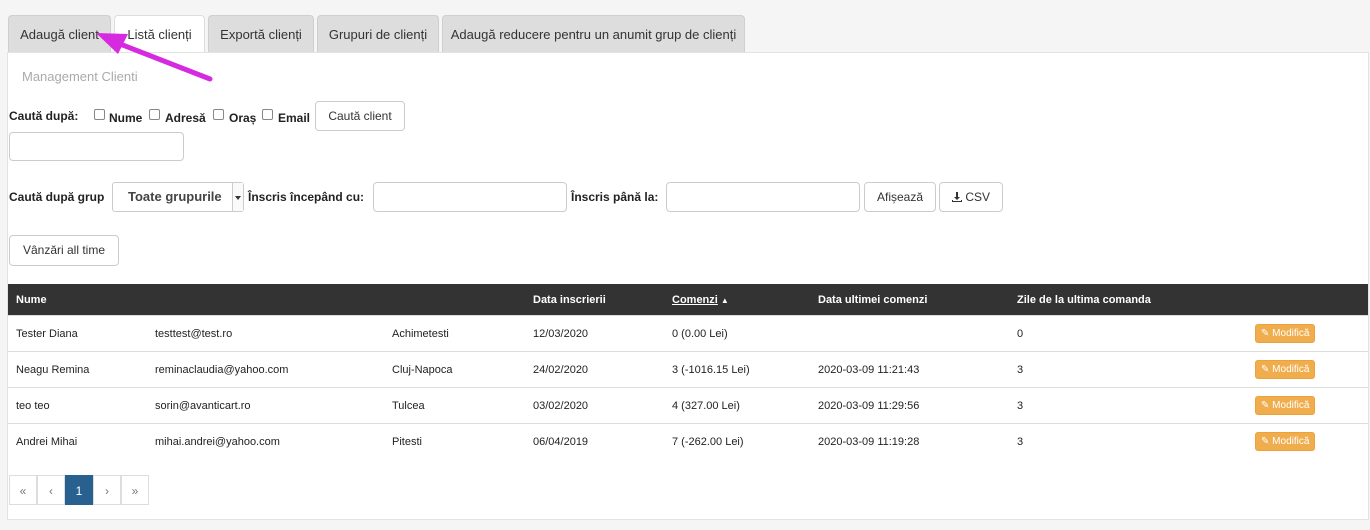 This screenshot has height=530, width=1370. What do you see at coordinates (909, 333) in the screenshot?
I see `cell-last-order` at bounding box center [909, 333].